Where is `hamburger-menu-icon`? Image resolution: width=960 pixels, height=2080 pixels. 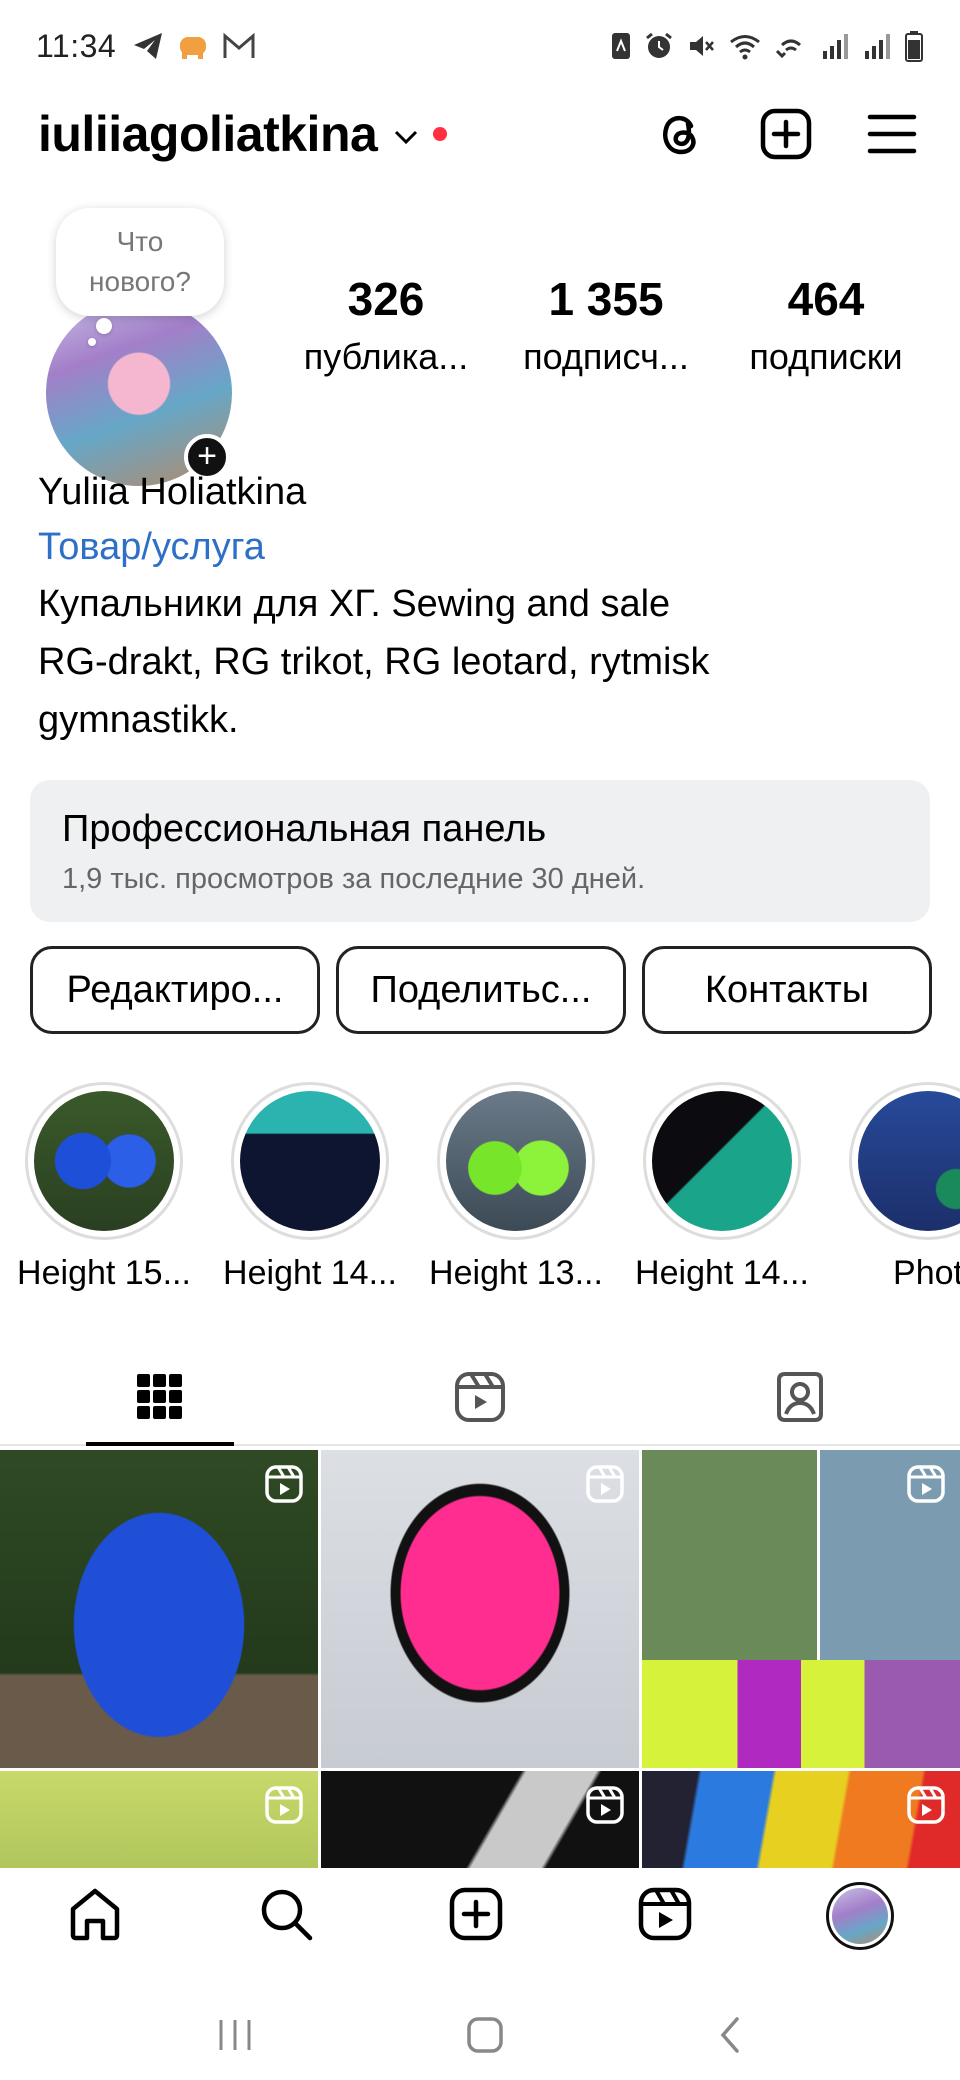 hamburger-menu-icon is located at coordinates (892, 134).